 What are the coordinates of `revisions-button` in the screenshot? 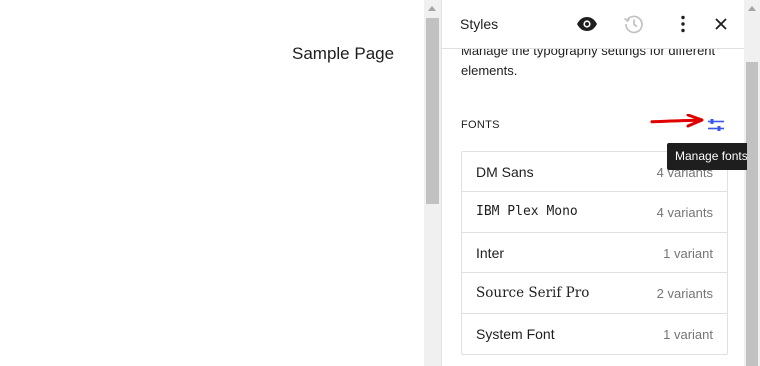 It's located at (634, 24).